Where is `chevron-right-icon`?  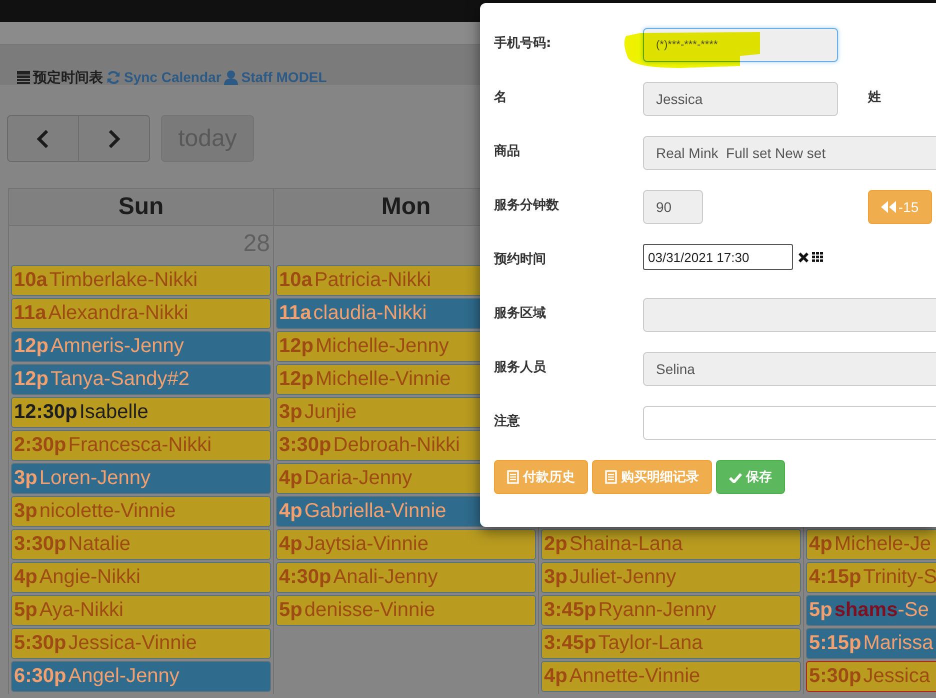
chevron-right-icon is located at coordinates (114, 138).